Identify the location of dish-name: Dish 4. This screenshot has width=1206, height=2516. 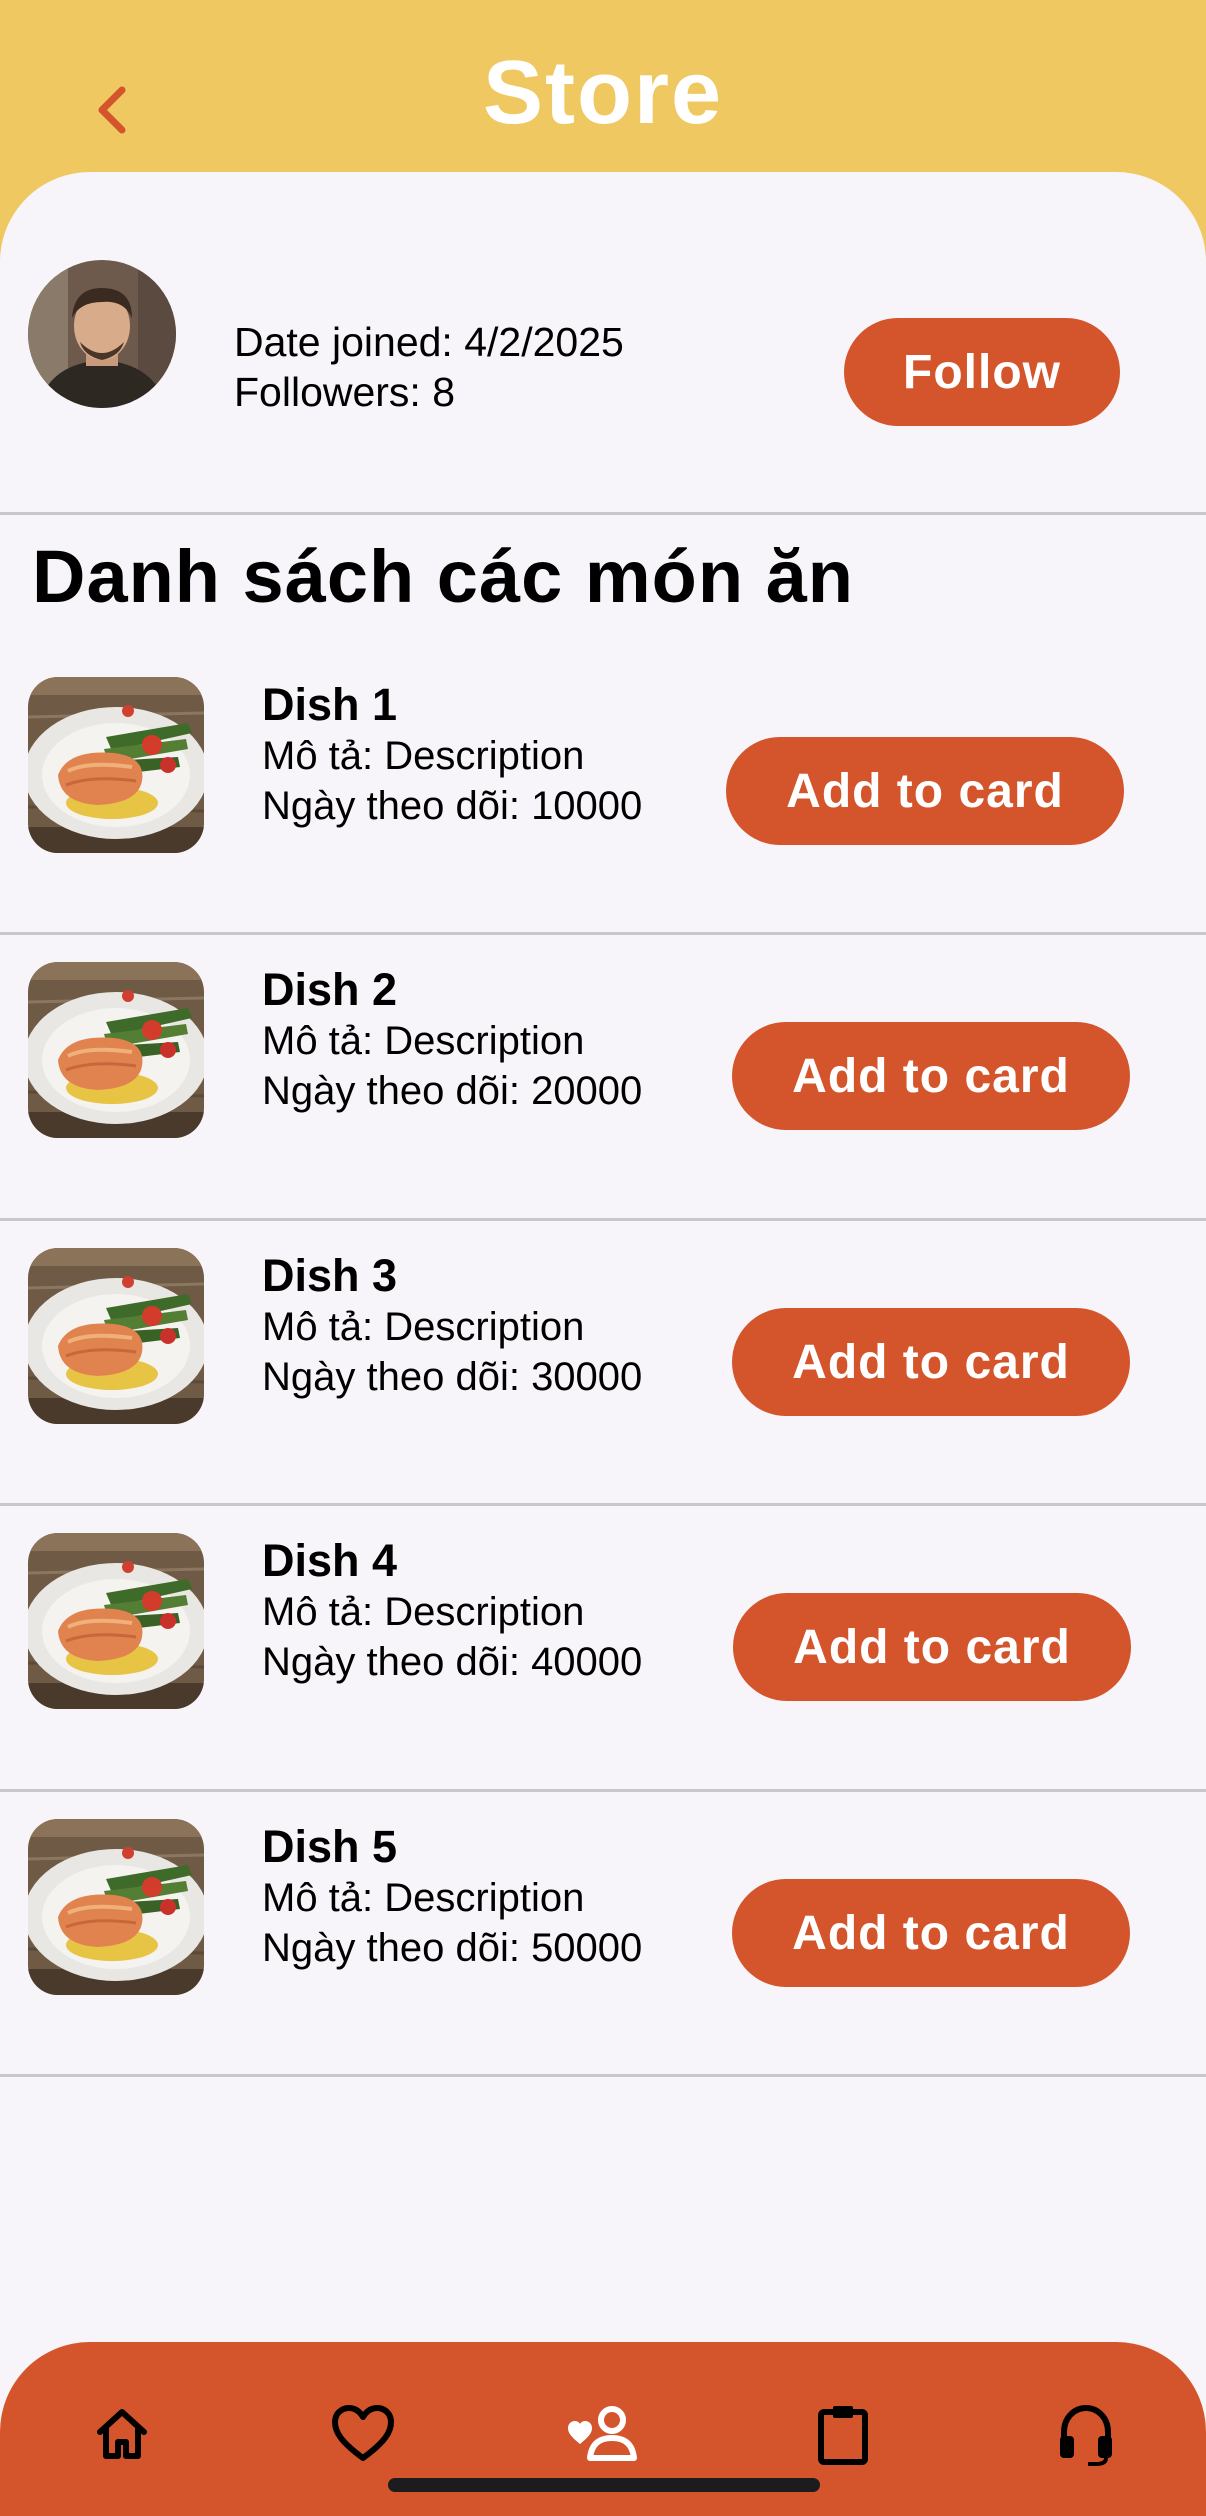
(330, 1560).